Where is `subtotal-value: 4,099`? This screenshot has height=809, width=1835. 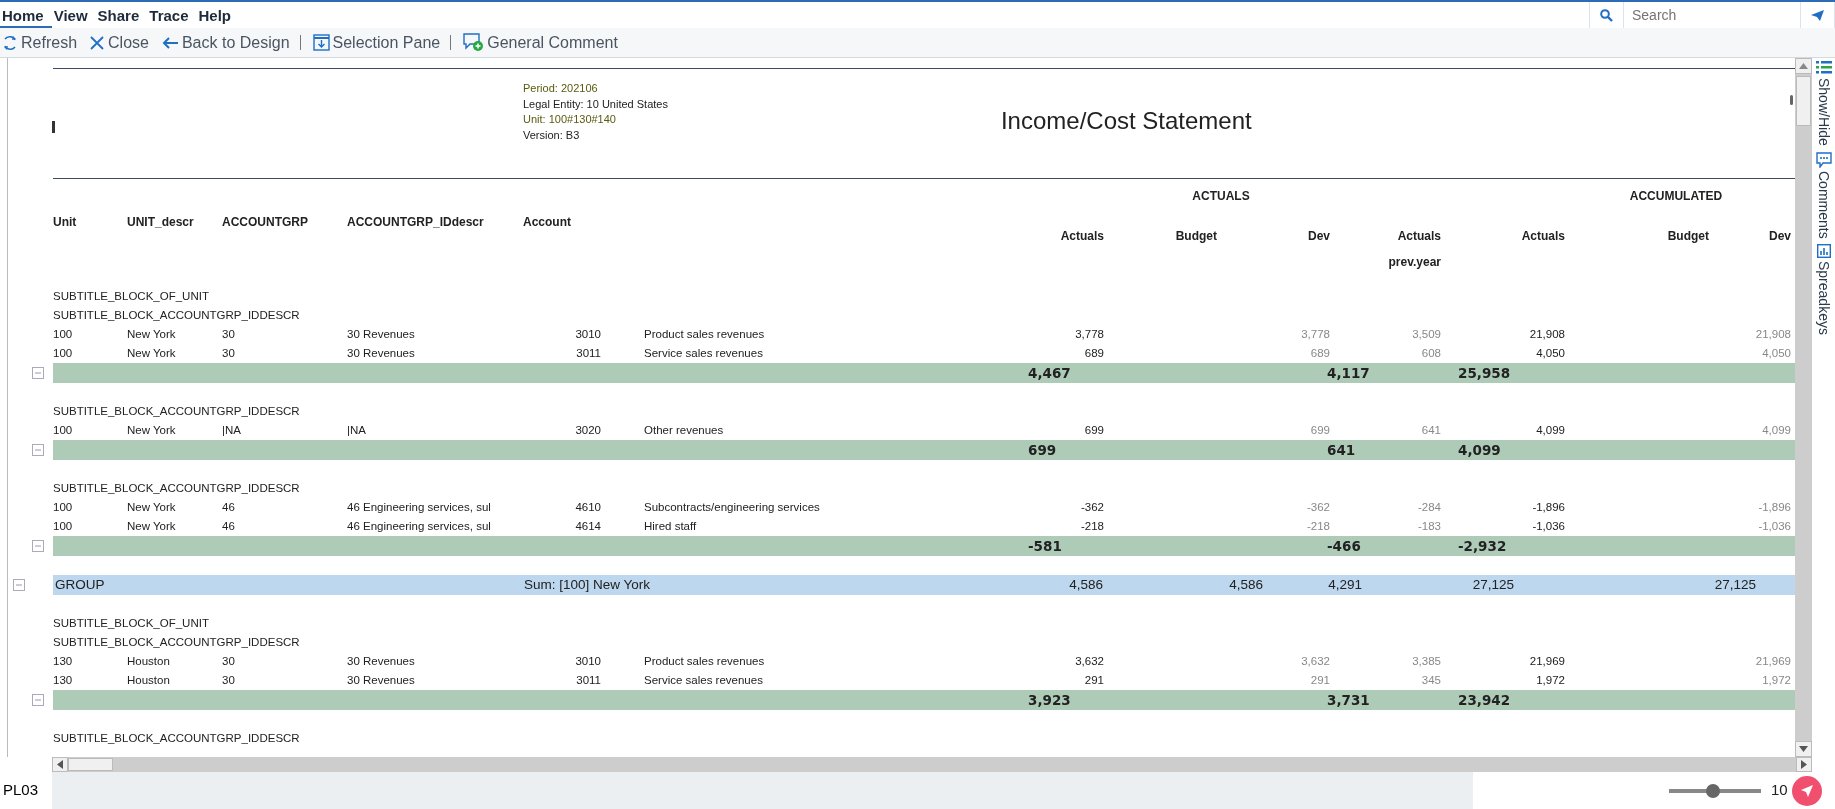 subtotal-value: 4,099 is located at coordinates (1480, 450).